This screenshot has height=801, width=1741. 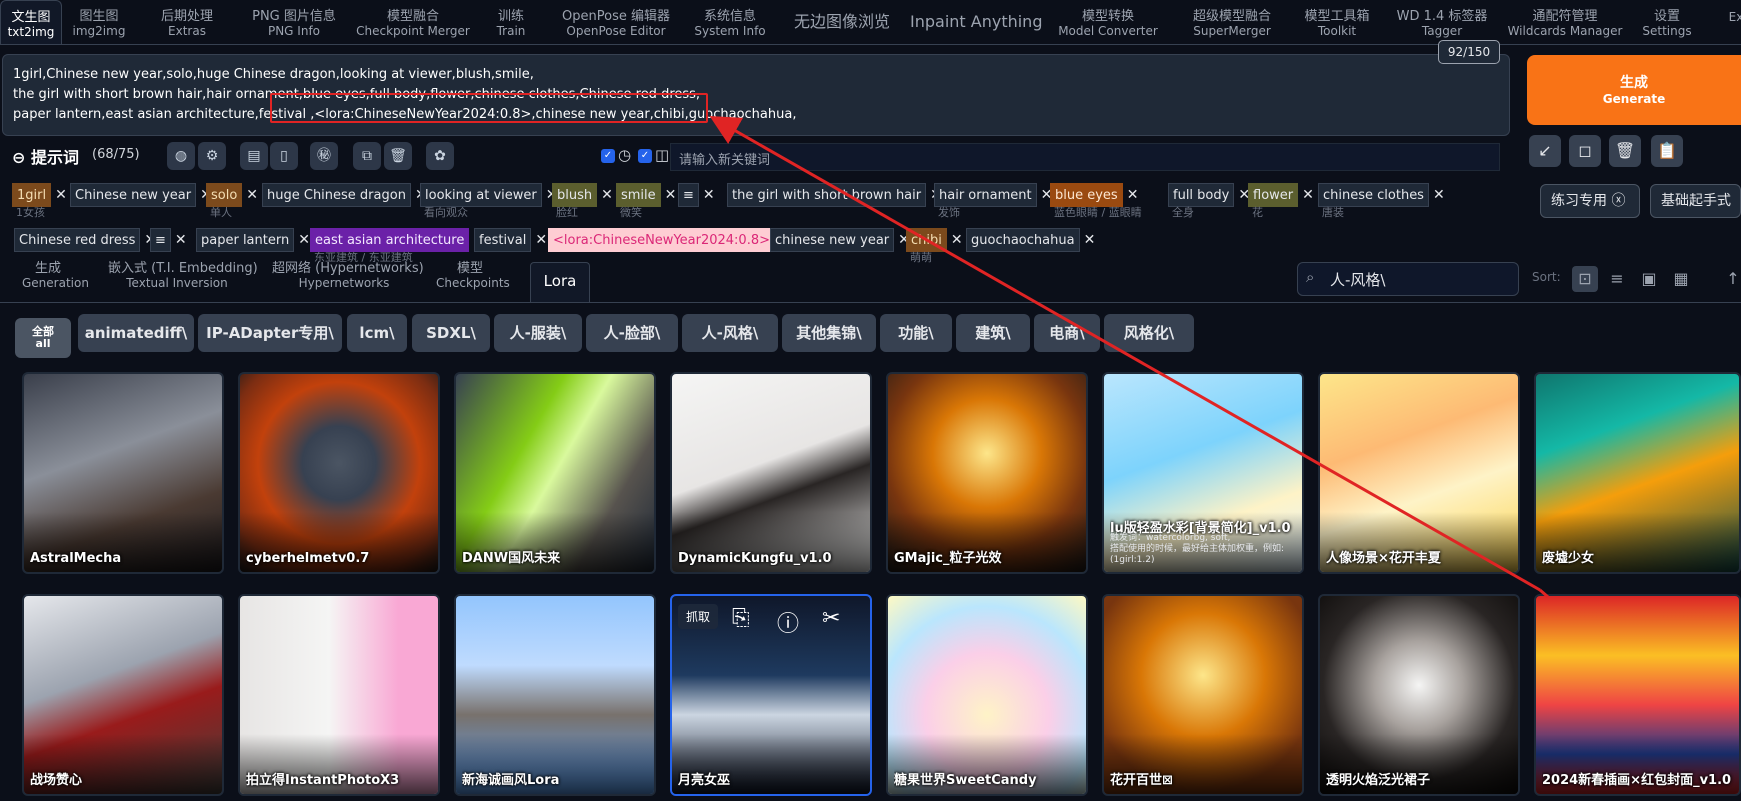 What do you see at coordinates (840, 247) in the screenshot?
I see `prompt-tag: chinese new year ✕` at bounding box center [840, 247].